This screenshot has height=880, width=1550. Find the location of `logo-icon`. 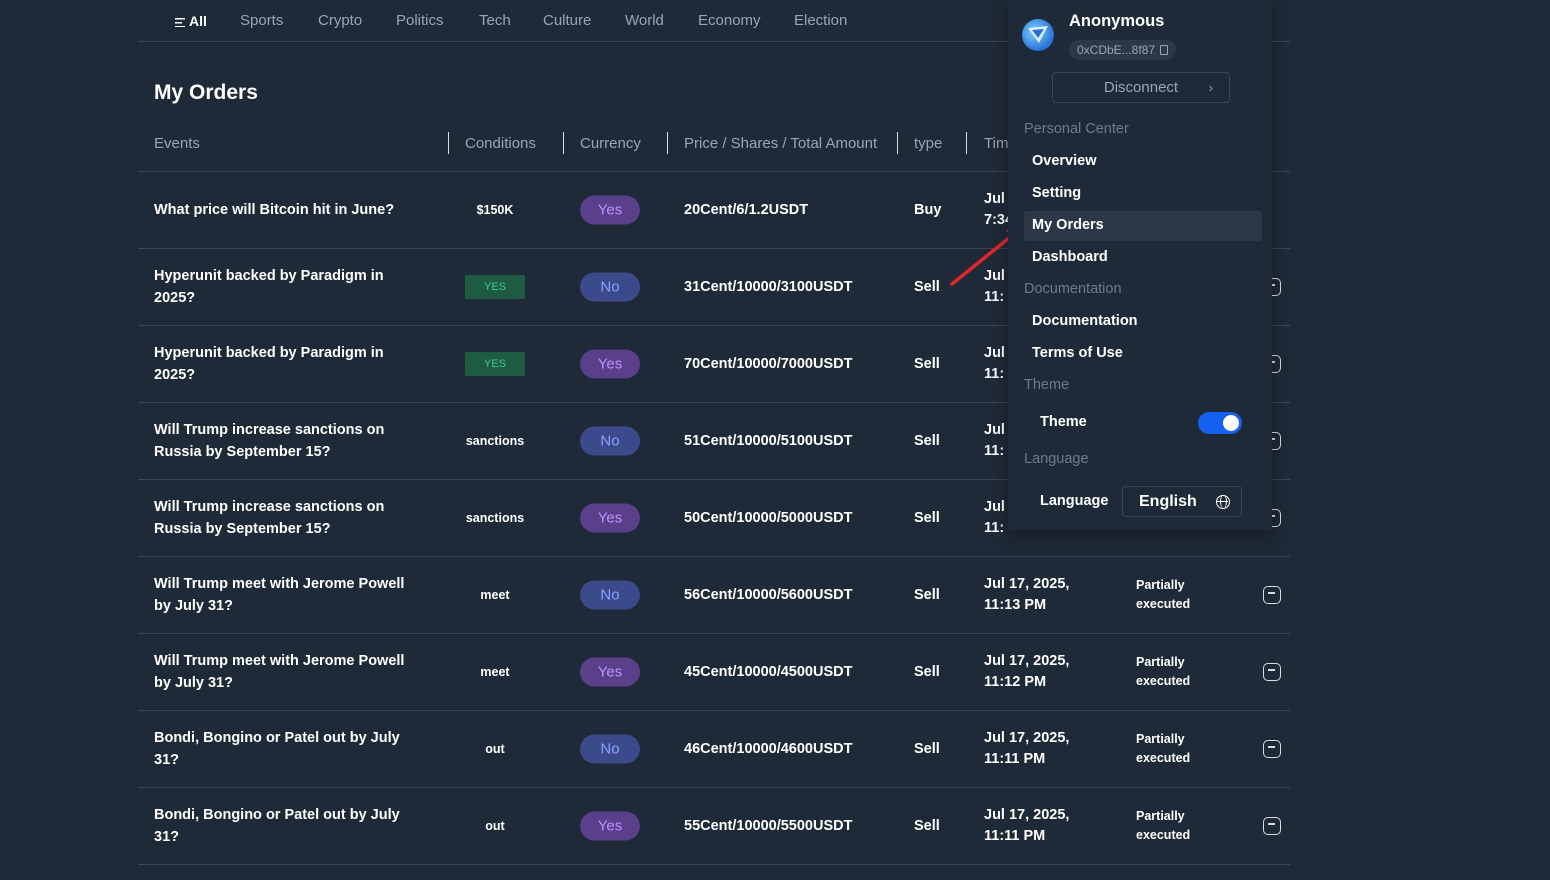

logo-icon is located at coordinates (1038, 34).